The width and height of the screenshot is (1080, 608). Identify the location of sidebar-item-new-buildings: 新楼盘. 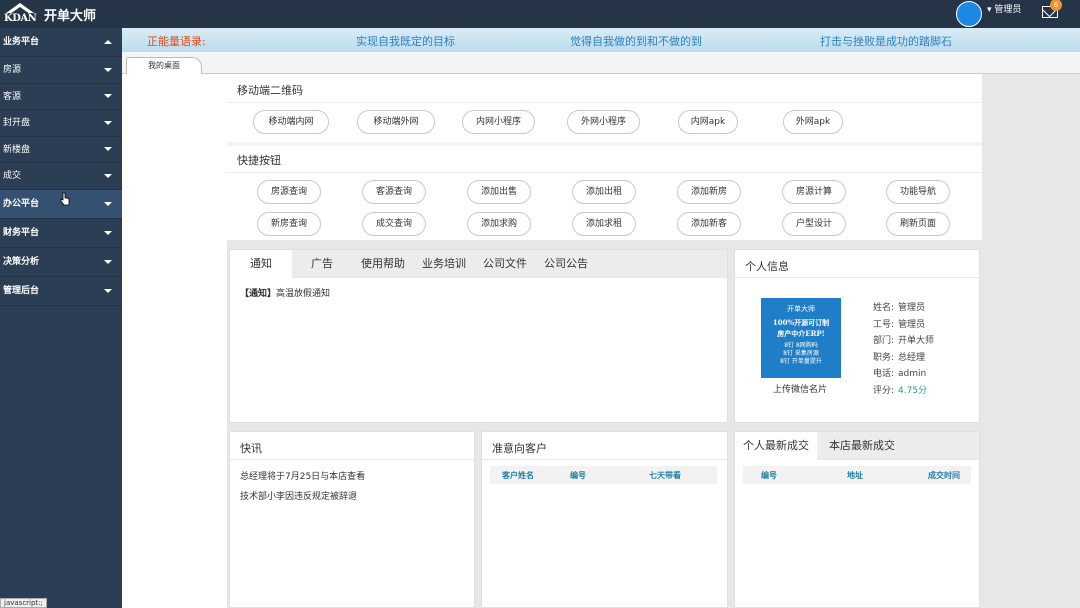
(61, 150).